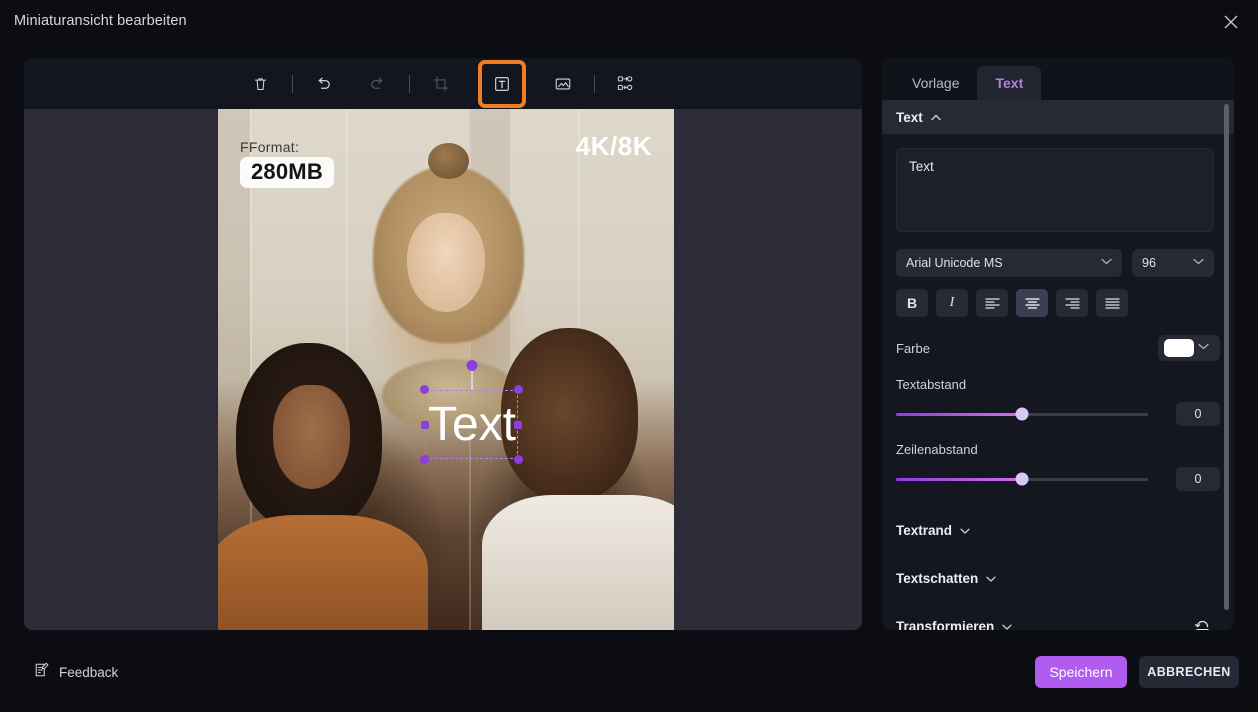 The width and height of the screenshot is (1258, 712). I want to click on feedback-icon, so click(42, 672).